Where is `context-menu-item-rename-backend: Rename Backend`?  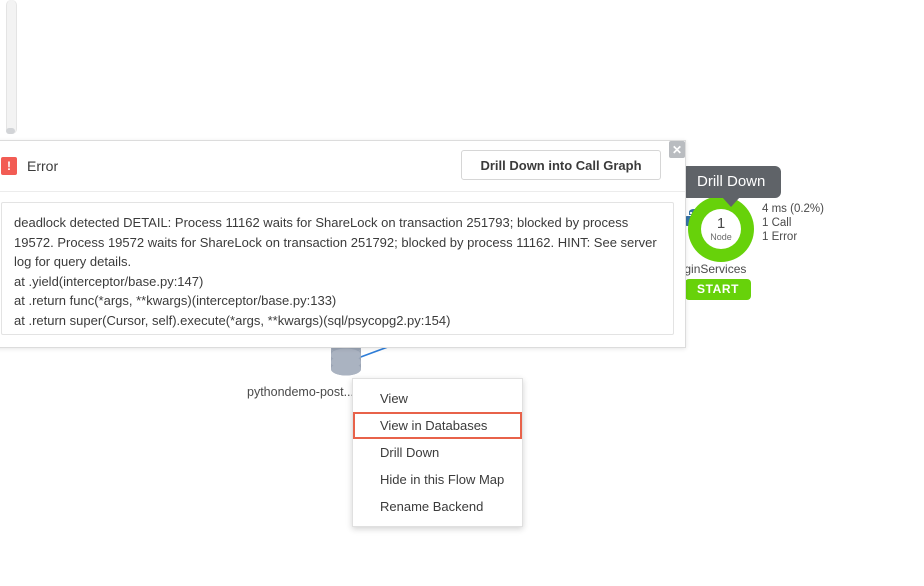
context-menu-item-rename-backend: Rename Backend is located at coordinates (437, 506).